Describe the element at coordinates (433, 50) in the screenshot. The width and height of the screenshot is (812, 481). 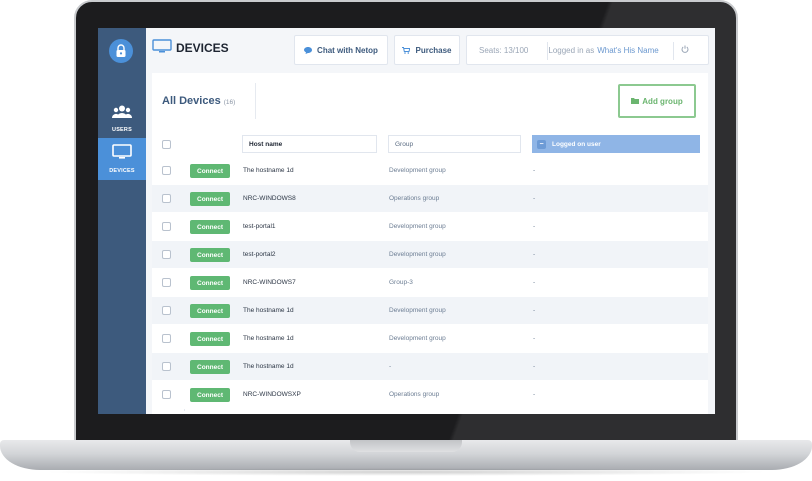
I see `purchase-label: Purchase` at that location.